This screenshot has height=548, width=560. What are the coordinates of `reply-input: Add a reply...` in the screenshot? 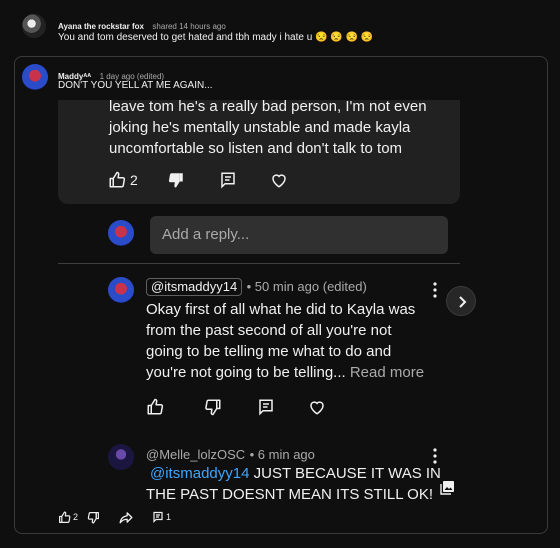 It's located at (299, 235).